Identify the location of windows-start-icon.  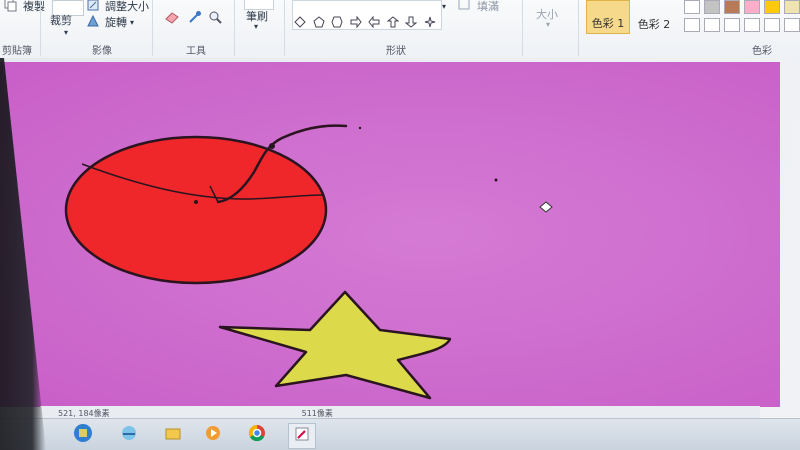
(83, 435).